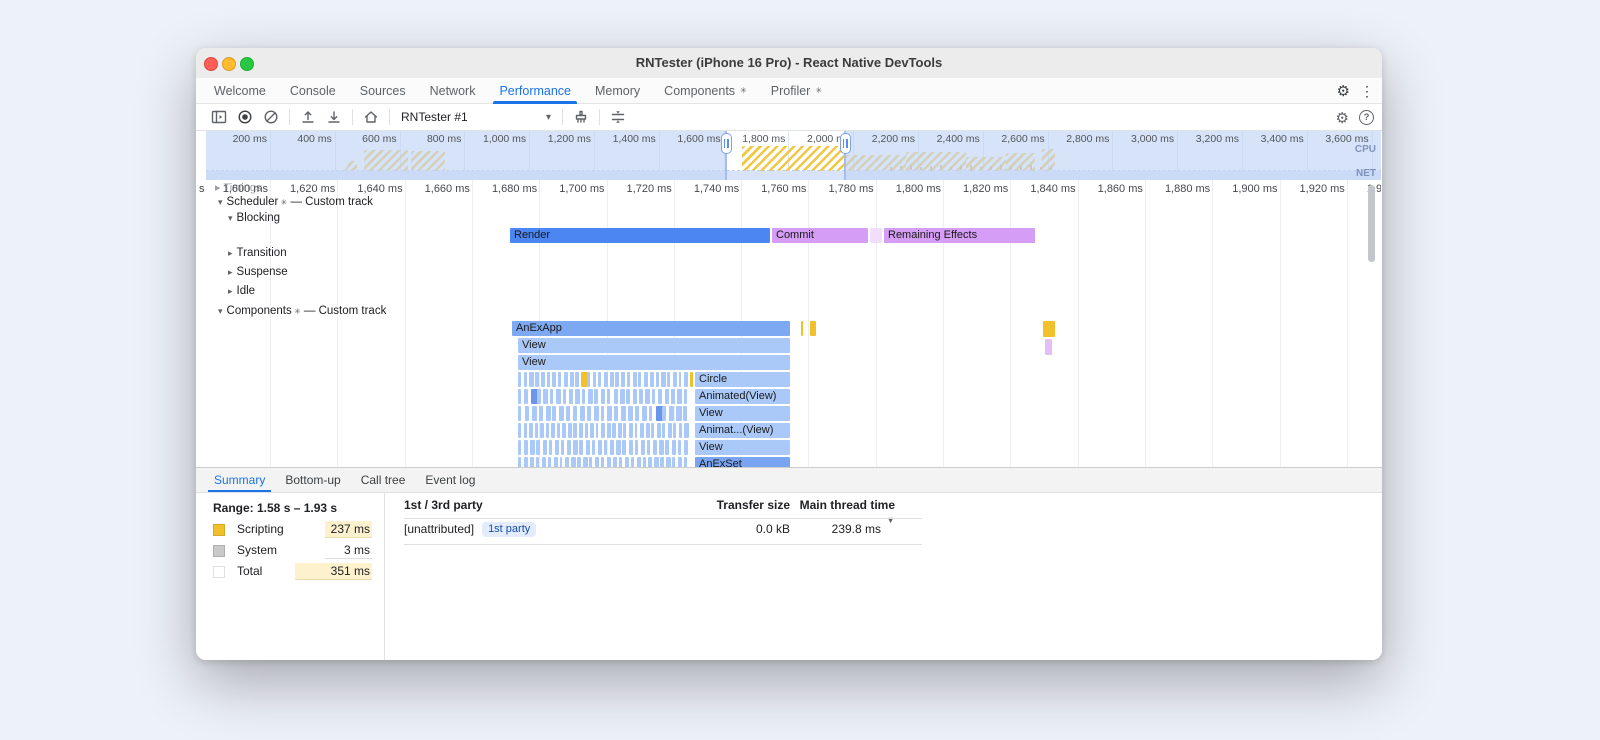  Describe the element at coordinates (535, 91) in the screenshot. I see `tab-performance: Performance` at that location.